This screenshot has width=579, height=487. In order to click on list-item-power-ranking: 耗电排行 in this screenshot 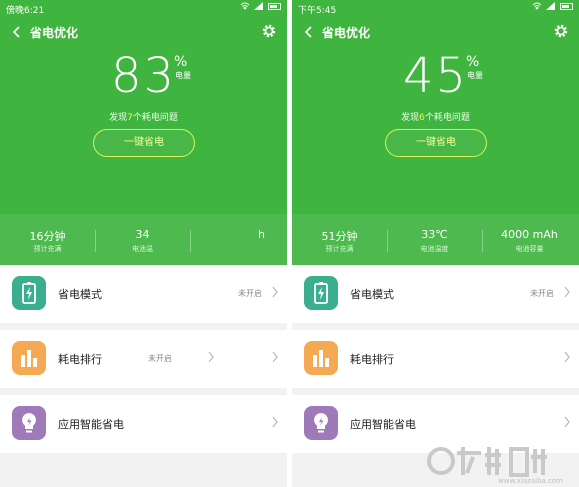, I will do `click(435, 359)`.